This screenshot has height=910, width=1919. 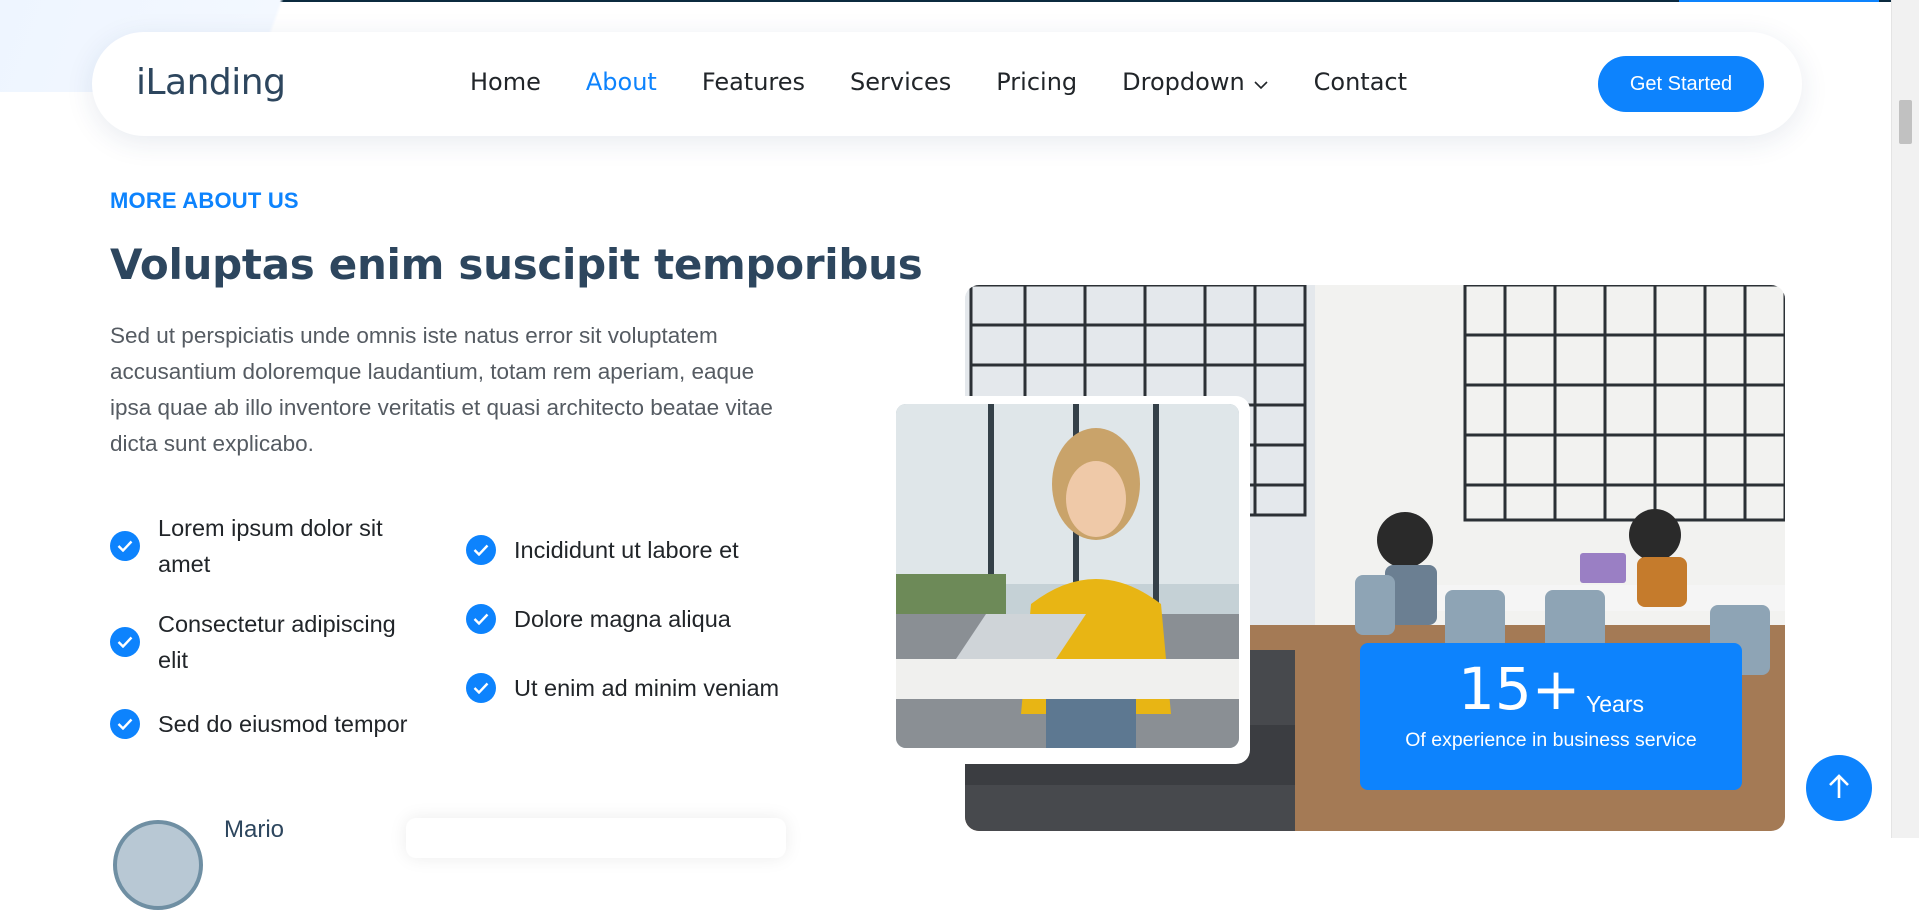 What do you see at coordinates (1681, 84) in the screenshot?
I see `get-started-button: Get Started` at bounding box center [1681, 84].